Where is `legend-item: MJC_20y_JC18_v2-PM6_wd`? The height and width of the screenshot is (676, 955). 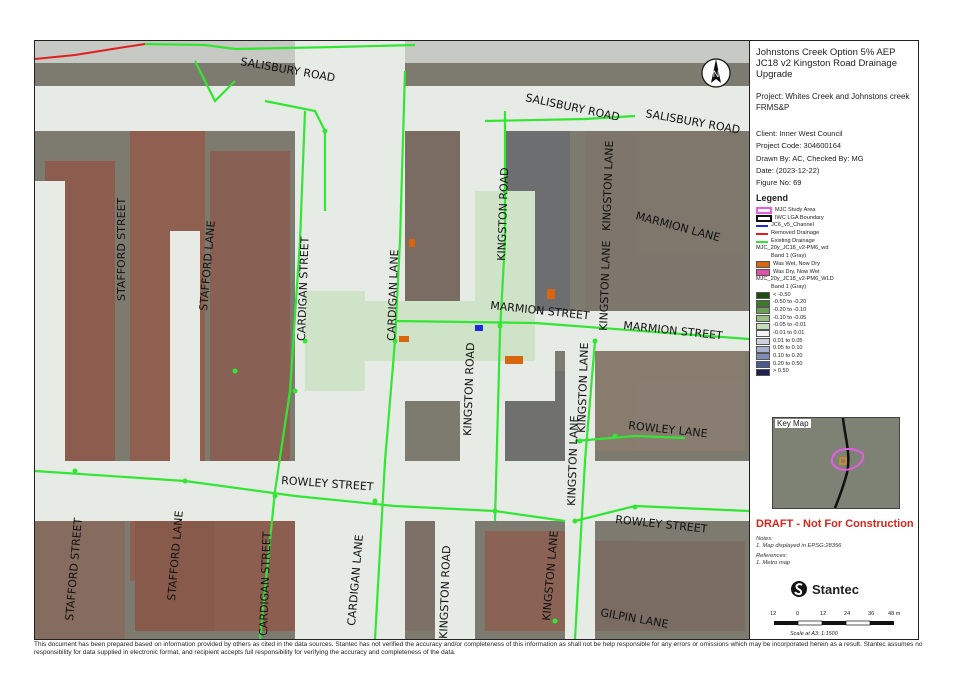
legend-item: MJC_20y_JC18_v2-PM6_wd is located at coordinates (836, 249).